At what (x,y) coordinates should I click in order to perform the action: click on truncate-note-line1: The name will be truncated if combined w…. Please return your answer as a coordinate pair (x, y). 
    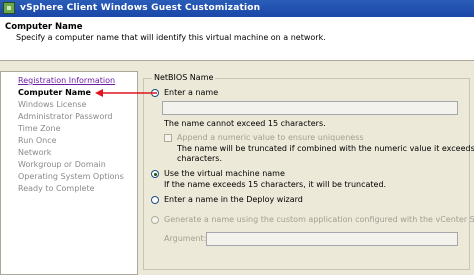
    Looking at the image, I should click on (325, 148).